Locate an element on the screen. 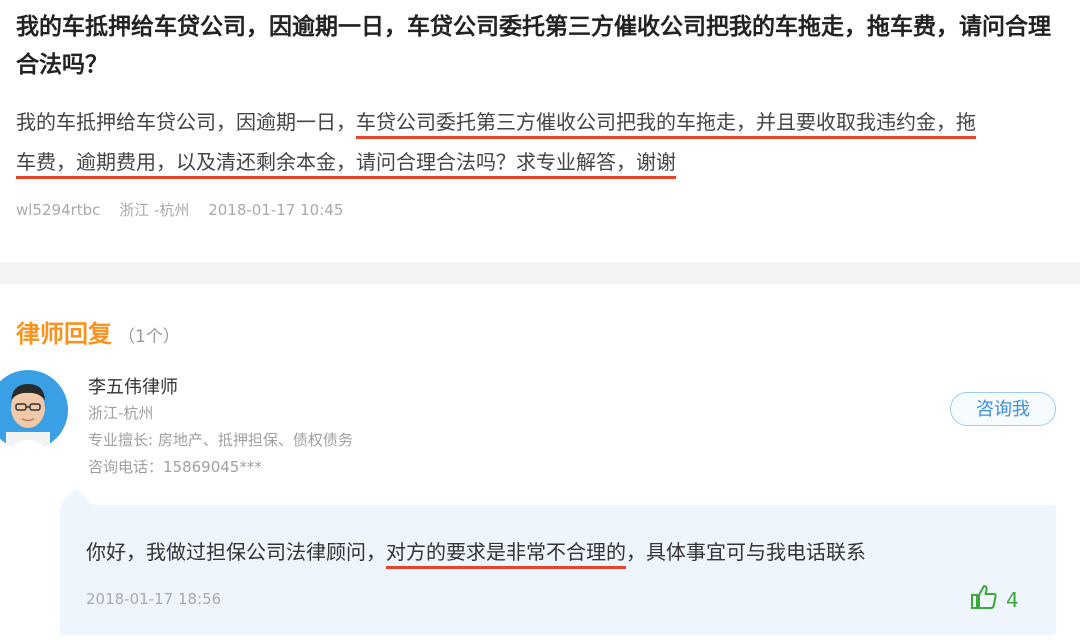 Image resolution: width=1080 pixels, height=640 pixels. lawyer-specialty: 专业擅长: 房地产、抵押担保、债权债务 is located at coordinates (220, 440).